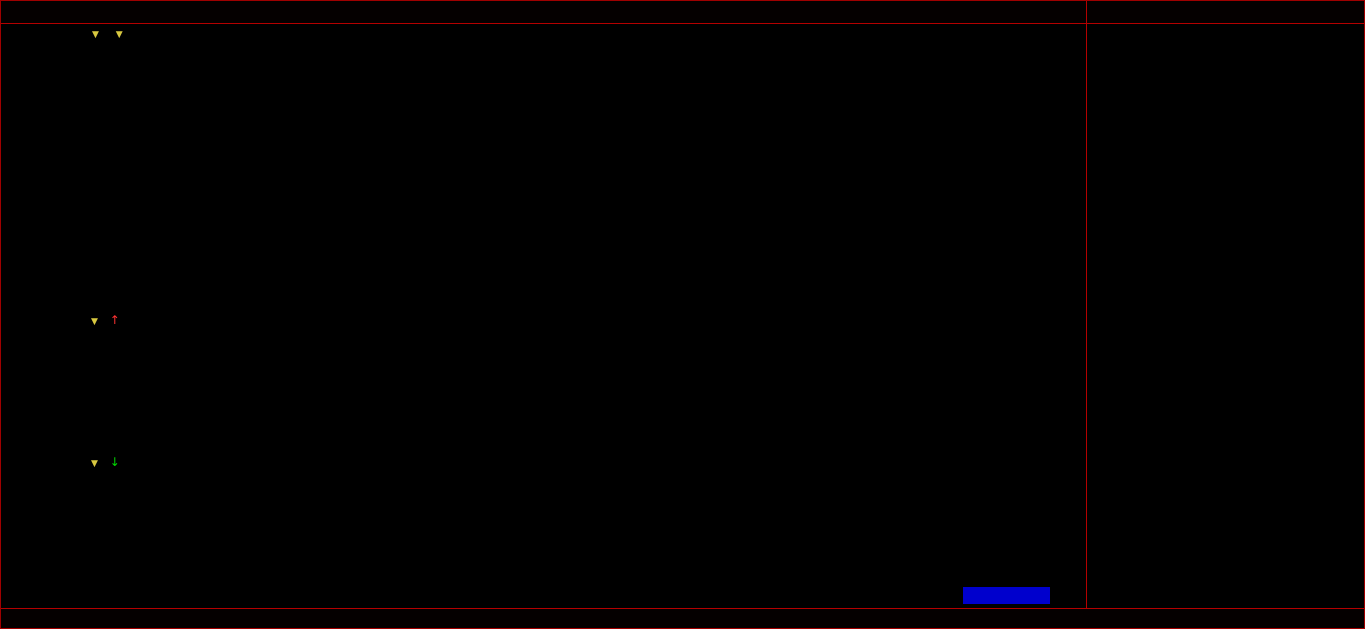 The height and width of the screenshot is (629, 1365). Describe the element at coordinates (1086, 314) in the screenshot. I see `panel-divider` at that location.